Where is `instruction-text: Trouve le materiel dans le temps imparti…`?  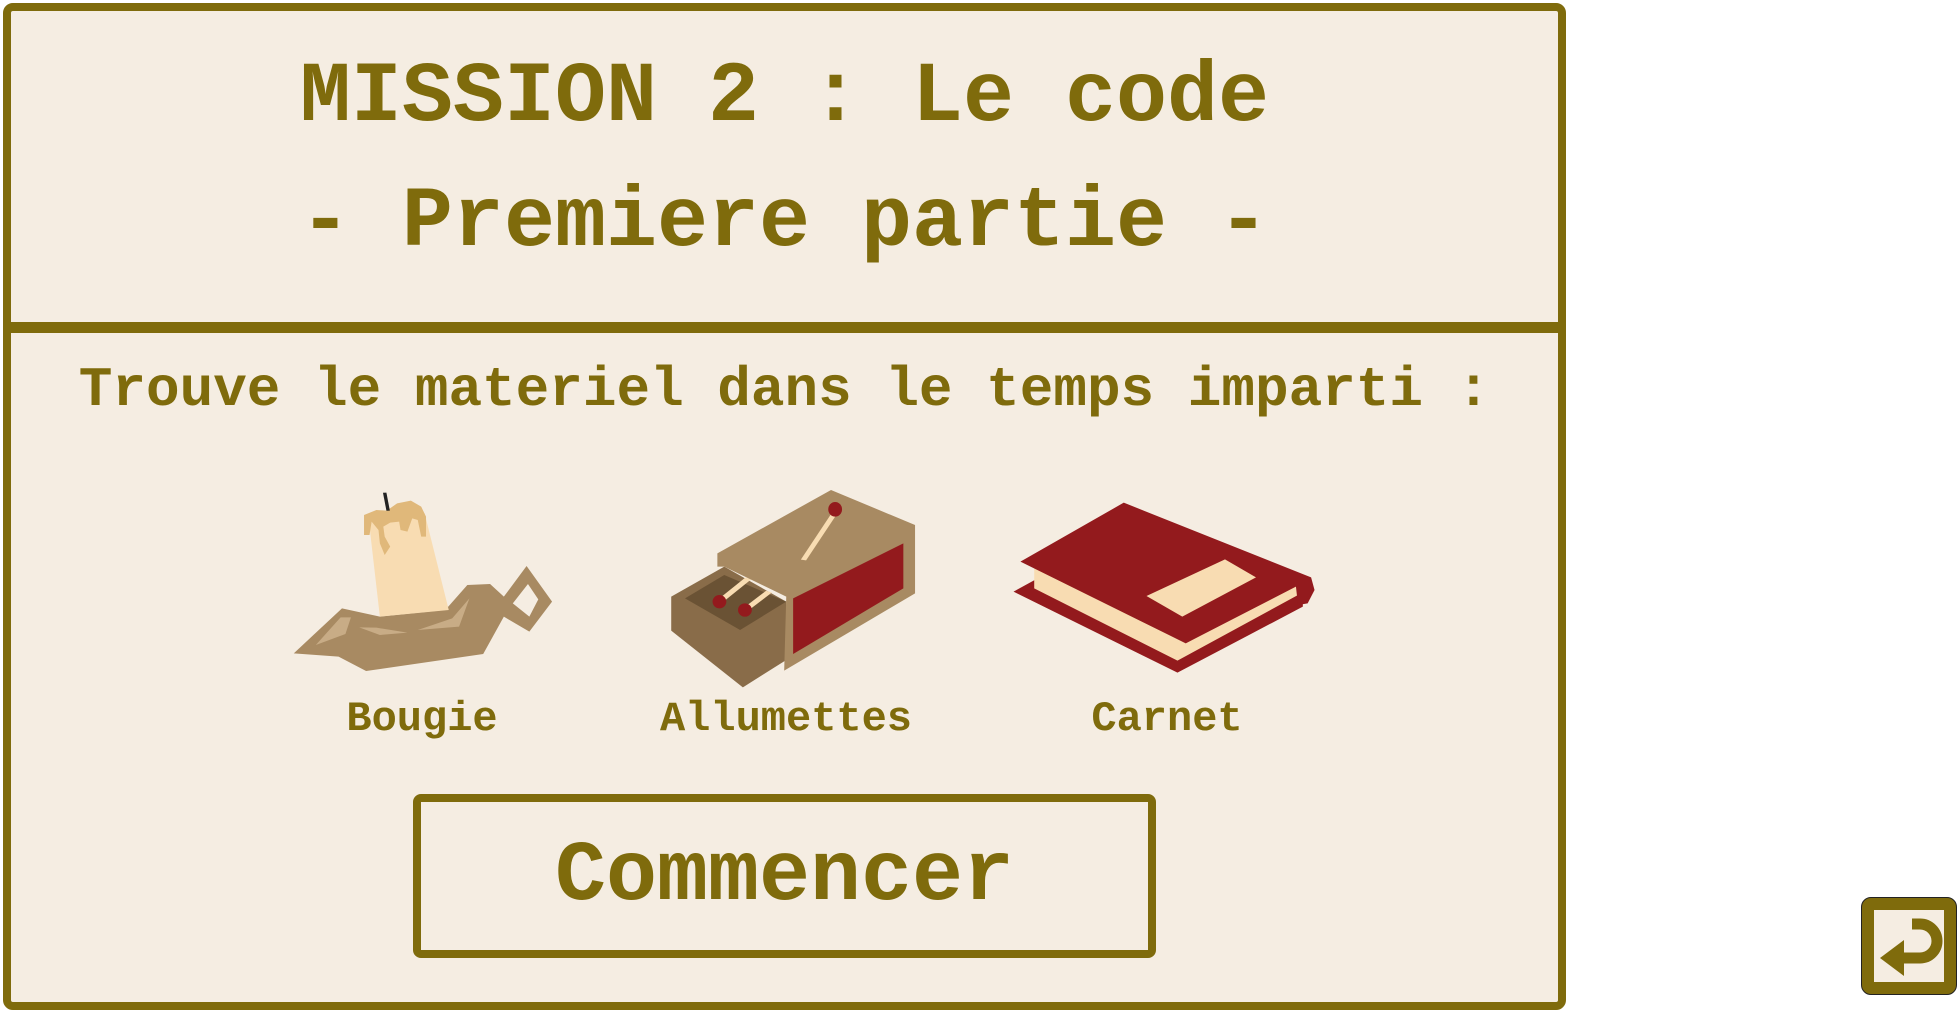 instruction-text: Trouve le materiel dans le temps imparti… is located at coordinates (784, 390).